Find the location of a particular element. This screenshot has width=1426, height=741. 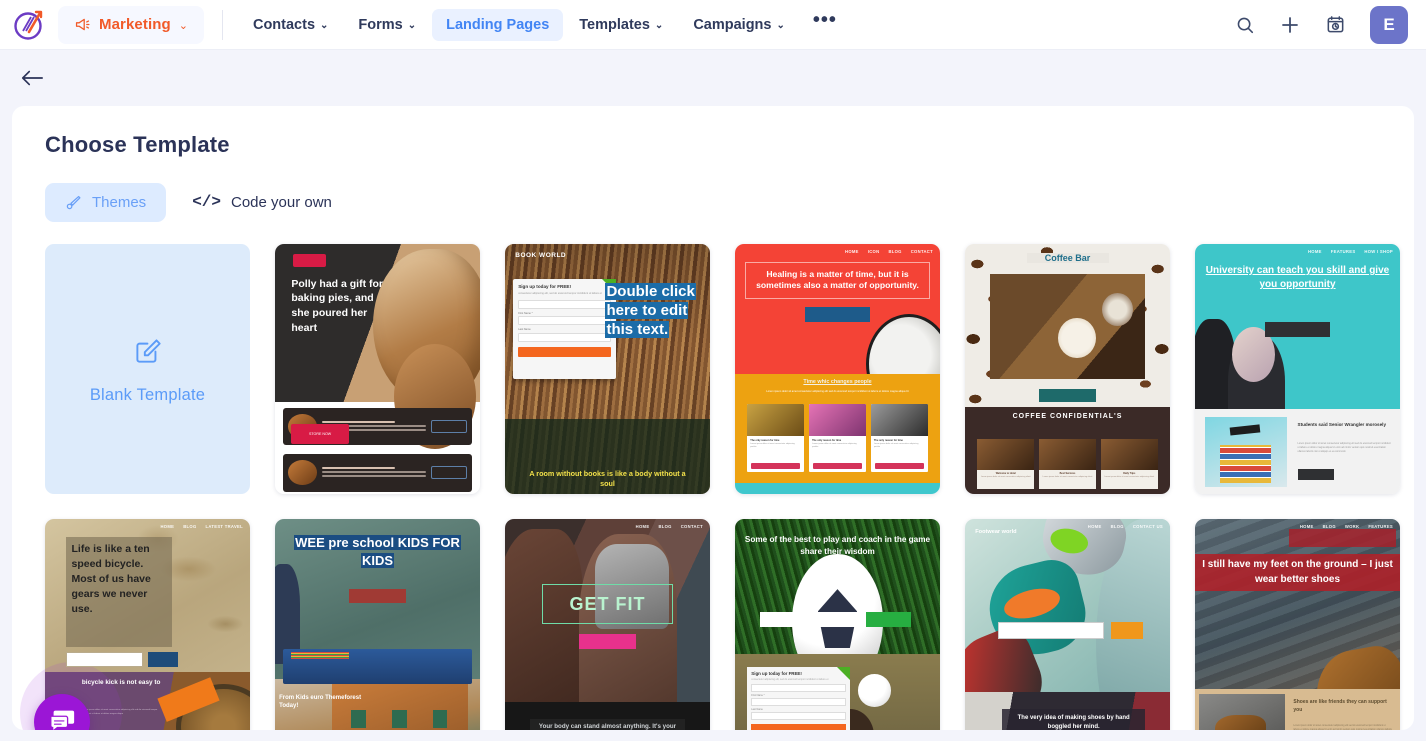

nav-item-landing-pages: Landing Pages is located at coordinates (498, 24).